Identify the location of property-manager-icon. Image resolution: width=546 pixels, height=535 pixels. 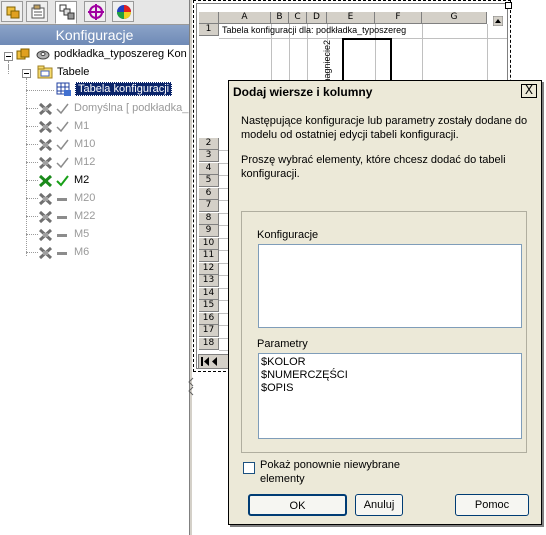
(38, 11).